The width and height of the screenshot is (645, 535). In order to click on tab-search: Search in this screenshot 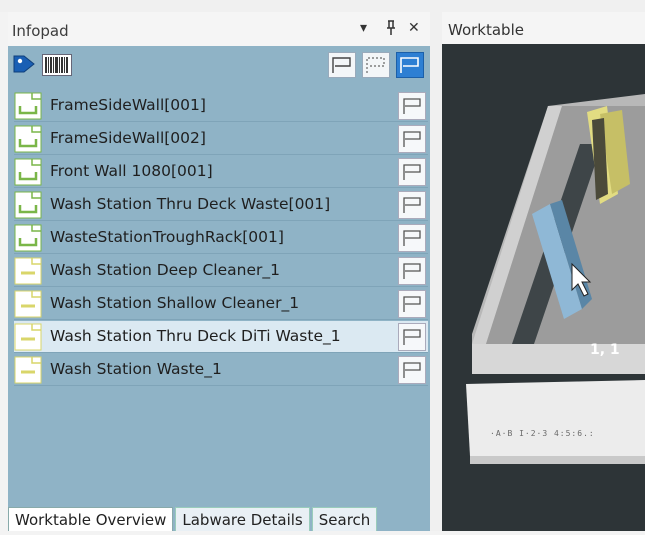, I will do `click(344, 519)`.